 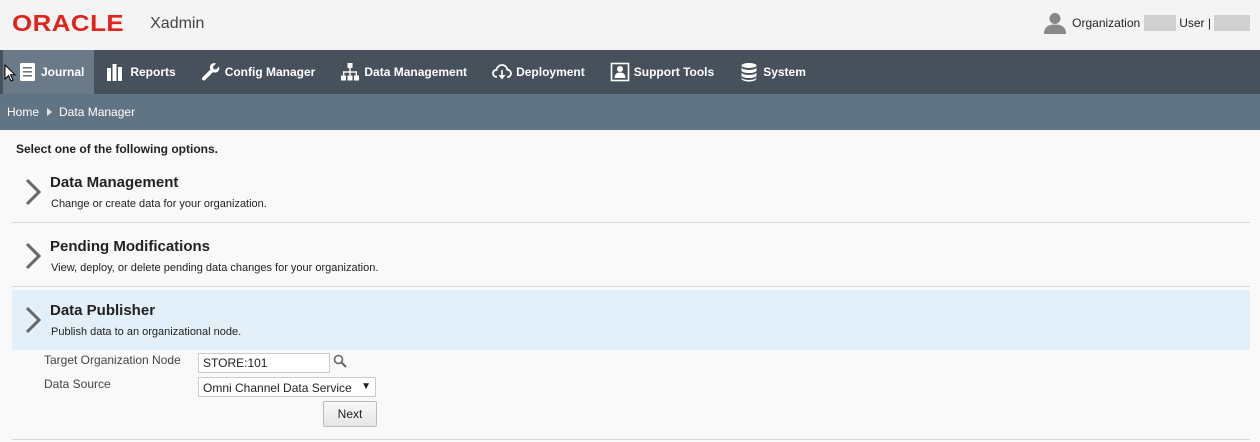 What do you see at coordinates (63, 72) in the screenshot?
I see `nav-journal-label: Journal` at bounding box center [63, 72].